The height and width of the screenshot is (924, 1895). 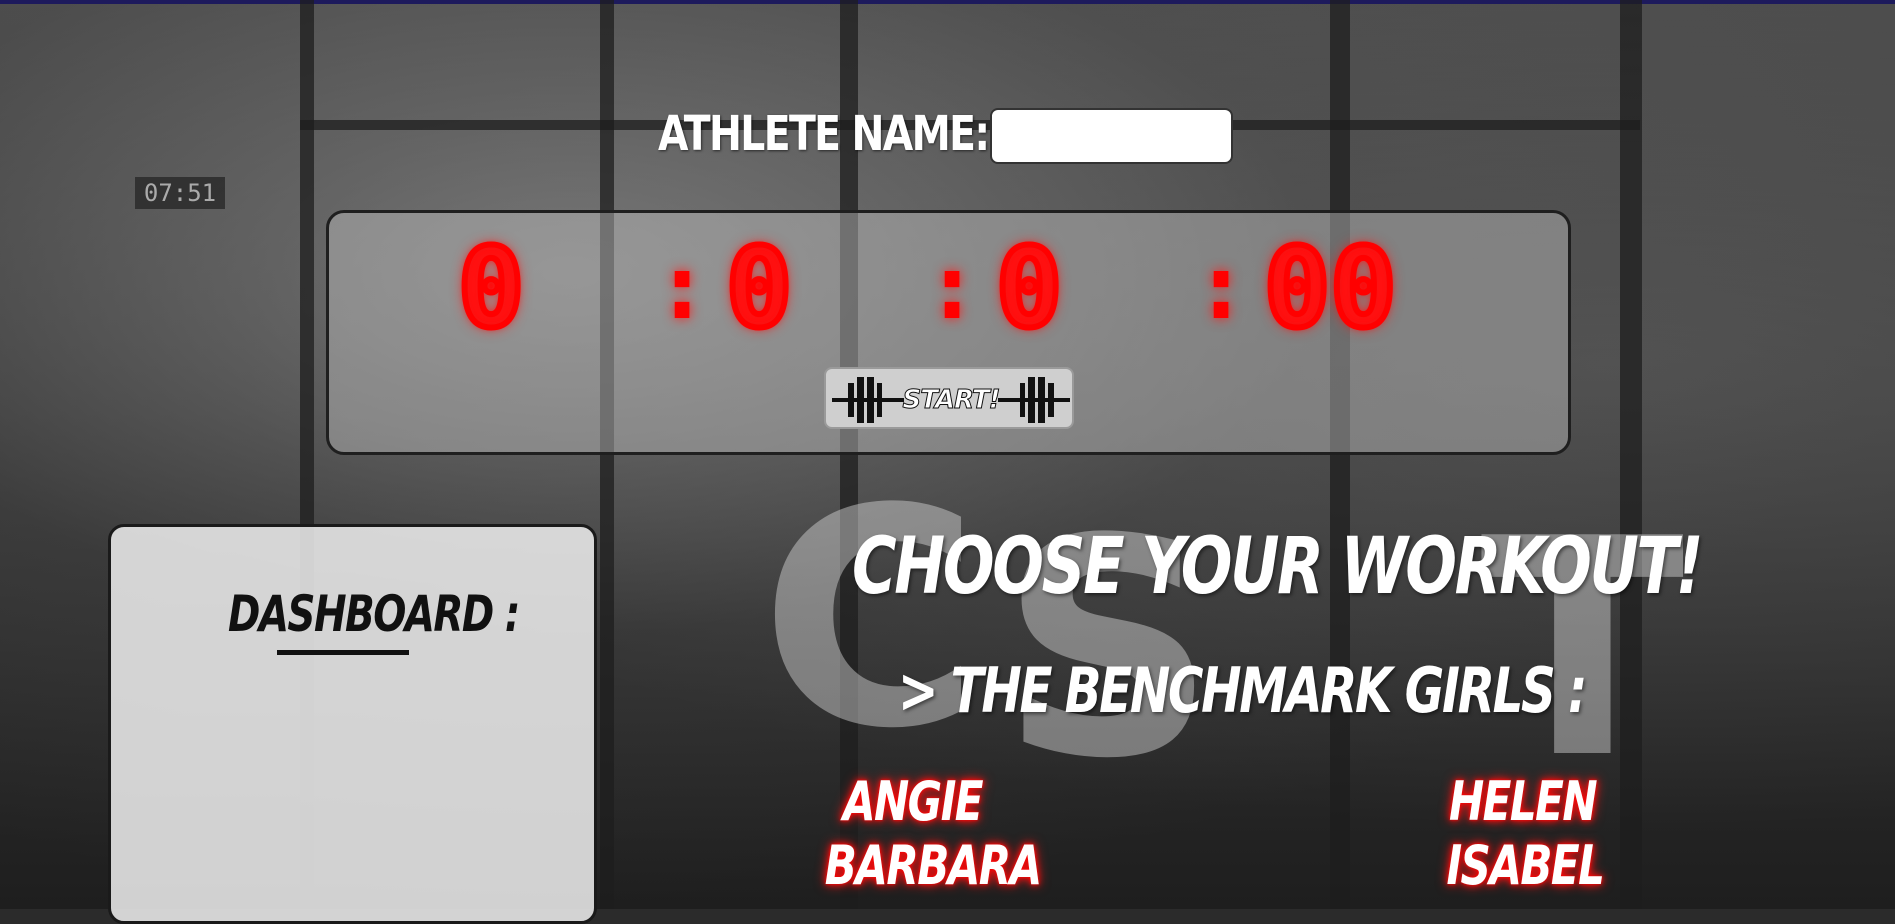 I want to click on workout-angie: ANGIE, so click(x=912, y=802).